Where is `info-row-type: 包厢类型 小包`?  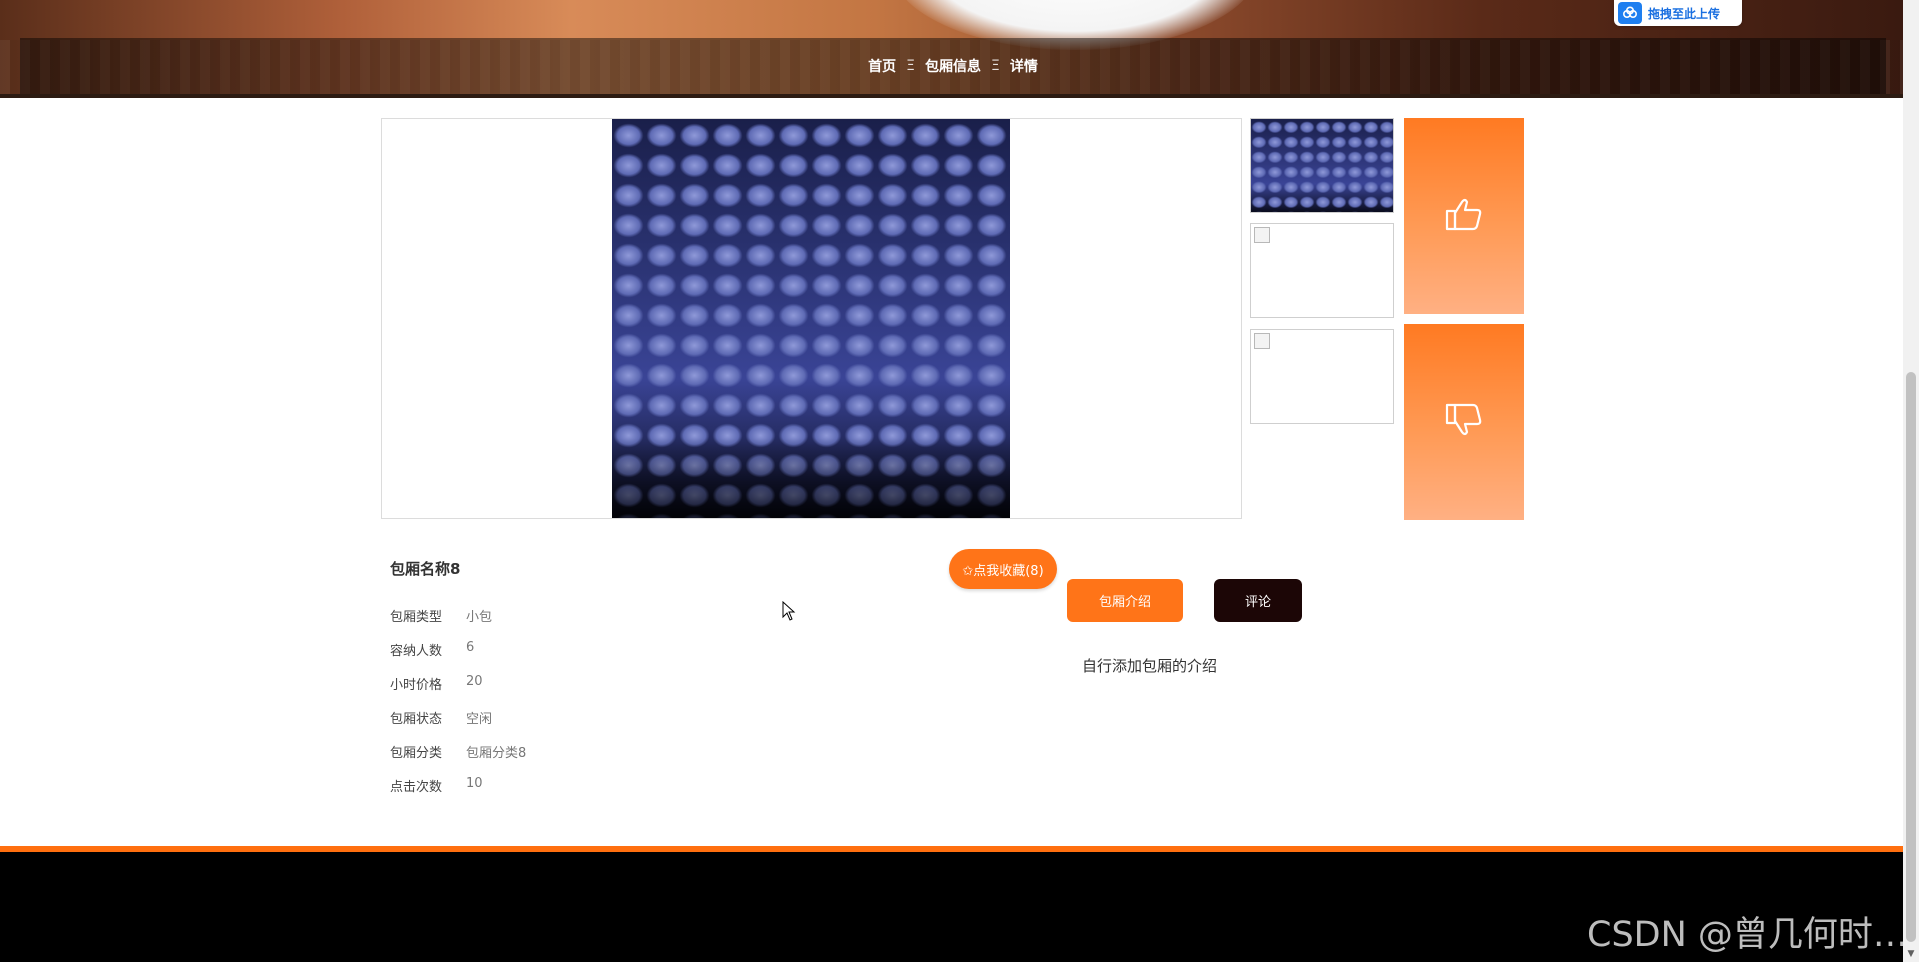 info-row-type: 包厢类型 小包 is located at coordinates (441, 615).